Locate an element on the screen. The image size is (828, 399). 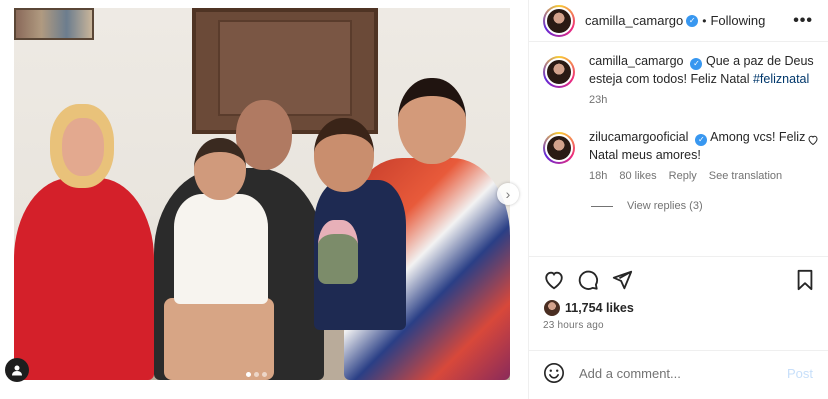
view-replies-button: View replies (3) is located at coordinates (709, 206).